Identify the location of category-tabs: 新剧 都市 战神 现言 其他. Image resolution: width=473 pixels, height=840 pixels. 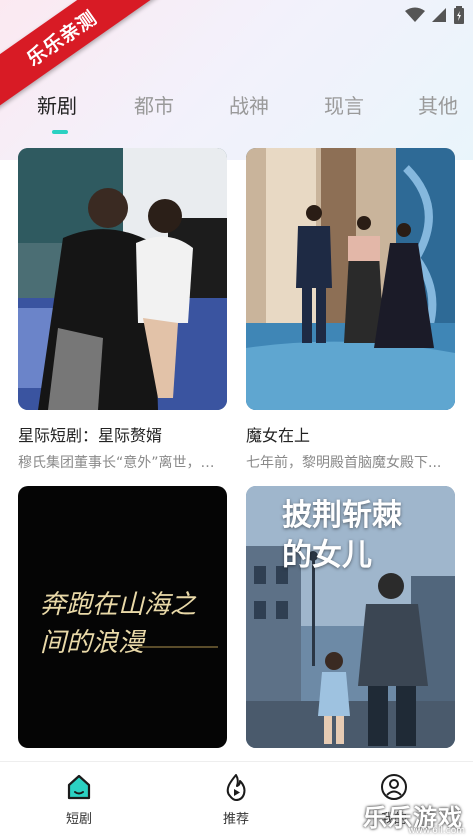
(236, 110).